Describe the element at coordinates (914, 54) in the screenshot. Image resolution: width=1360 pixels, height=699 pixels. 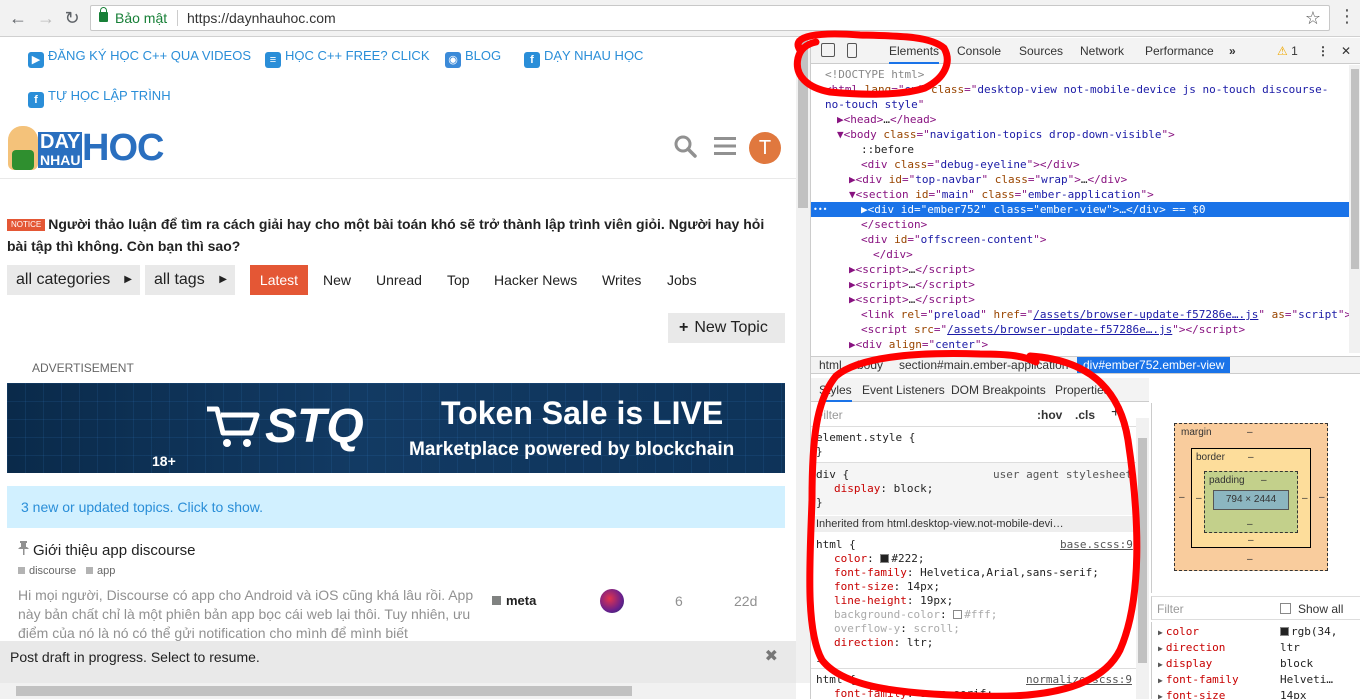
I see `tab-elements: Elements` at that location.